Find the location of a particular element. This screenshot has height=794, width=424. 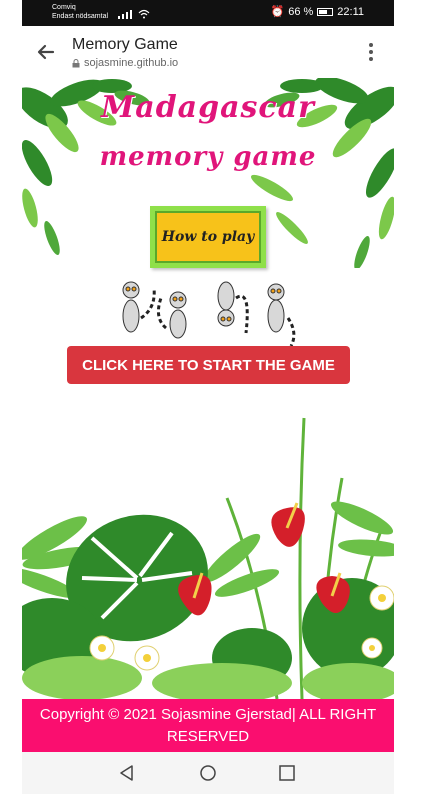

page-url: sojasmine.github.io is located at coordinates (125, 63).